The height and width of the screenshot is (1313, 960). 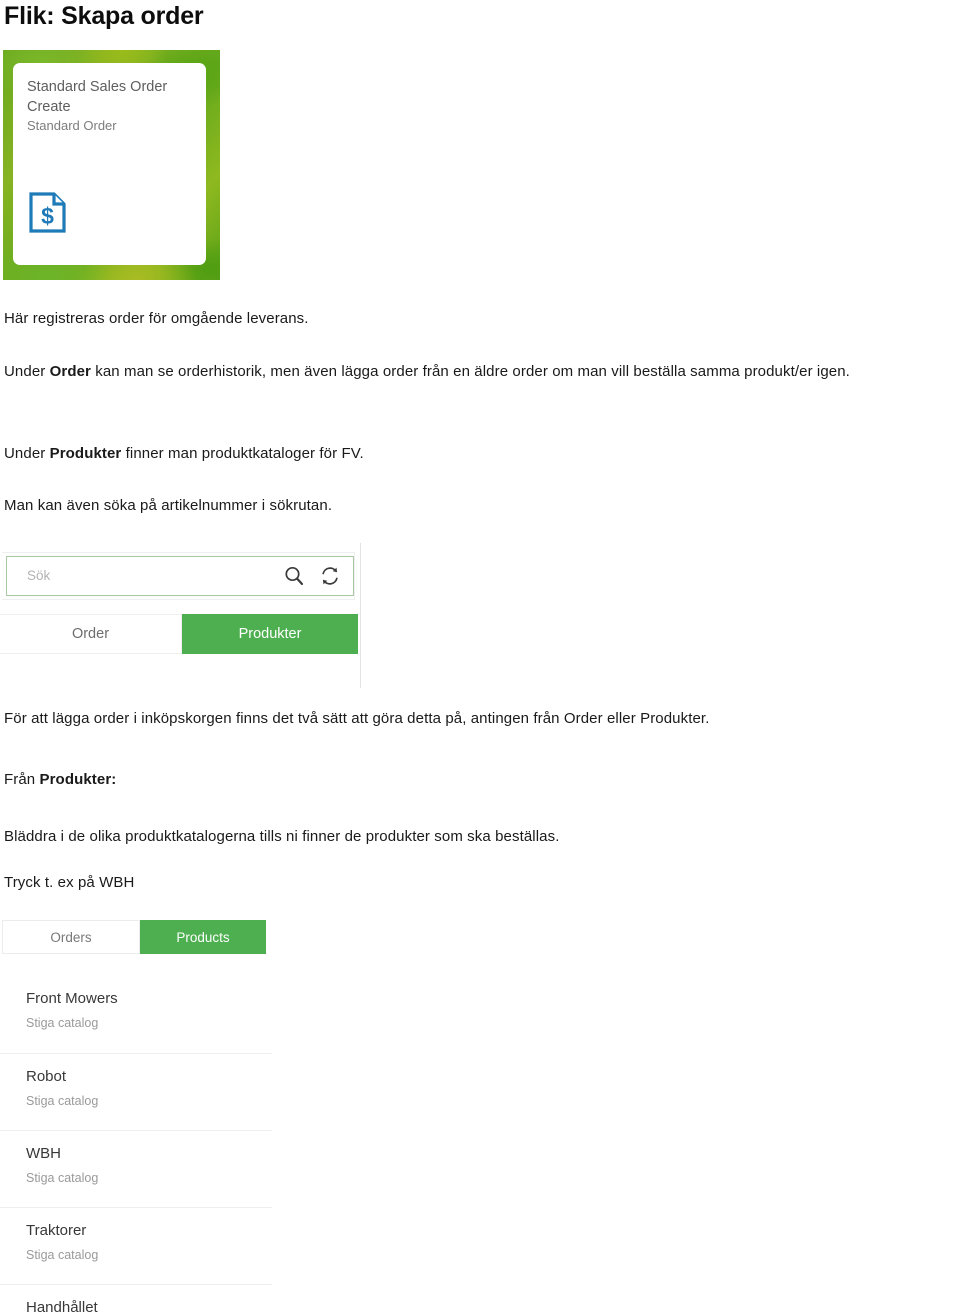 I want to click on document-dollar-icon: $, so click(x=48, y=212).